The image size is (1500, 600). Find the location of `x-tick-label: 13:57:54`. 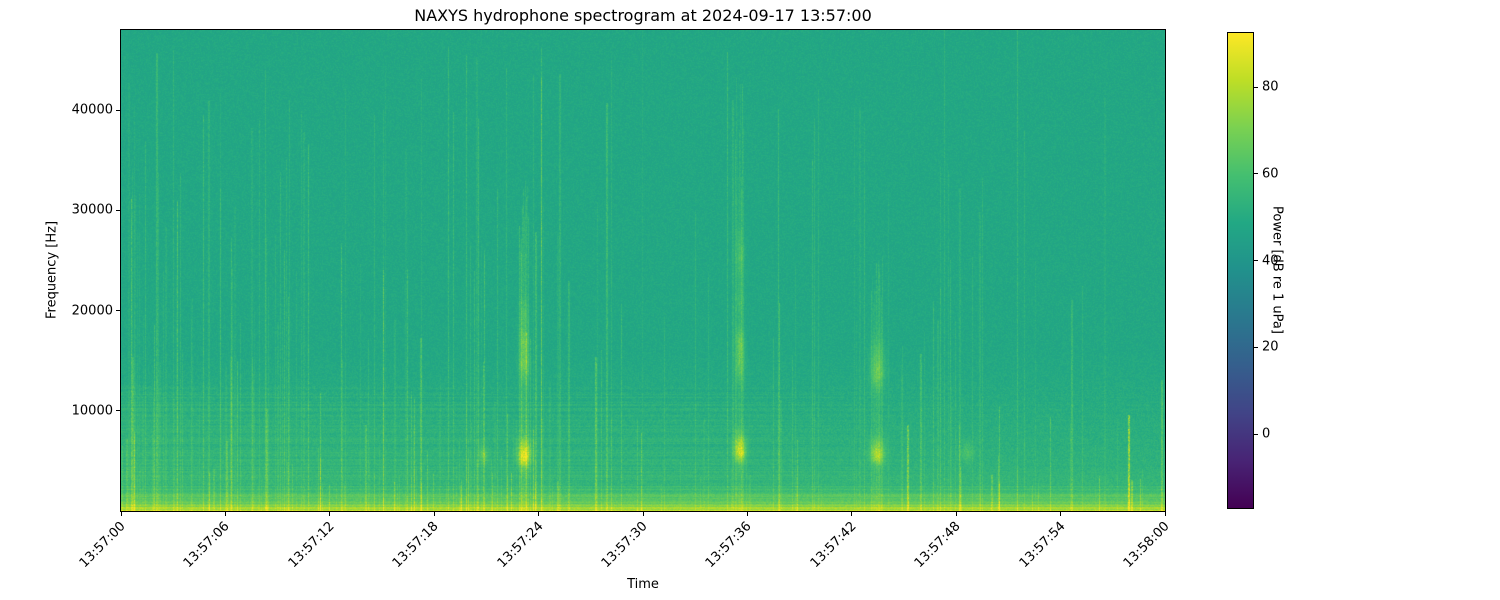

x-tick-label: 13:57:54 is located at coordinates (1042, 545).